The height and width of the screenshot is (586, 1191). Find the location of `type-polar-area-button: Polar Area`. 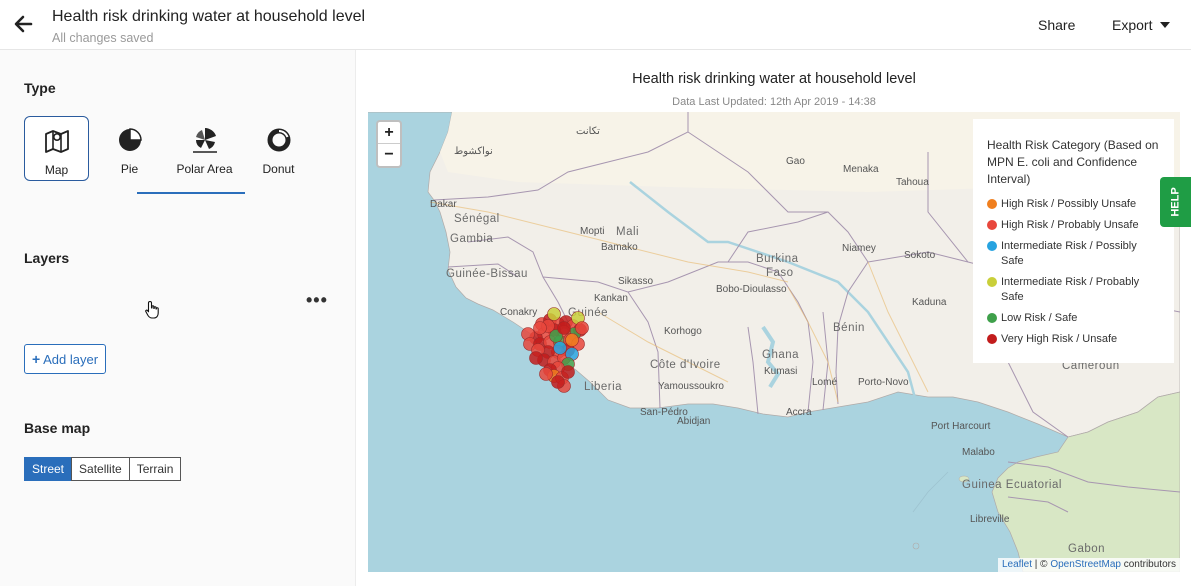

type-polar-area-button: Polar Area is located at coordinates (204, 148).